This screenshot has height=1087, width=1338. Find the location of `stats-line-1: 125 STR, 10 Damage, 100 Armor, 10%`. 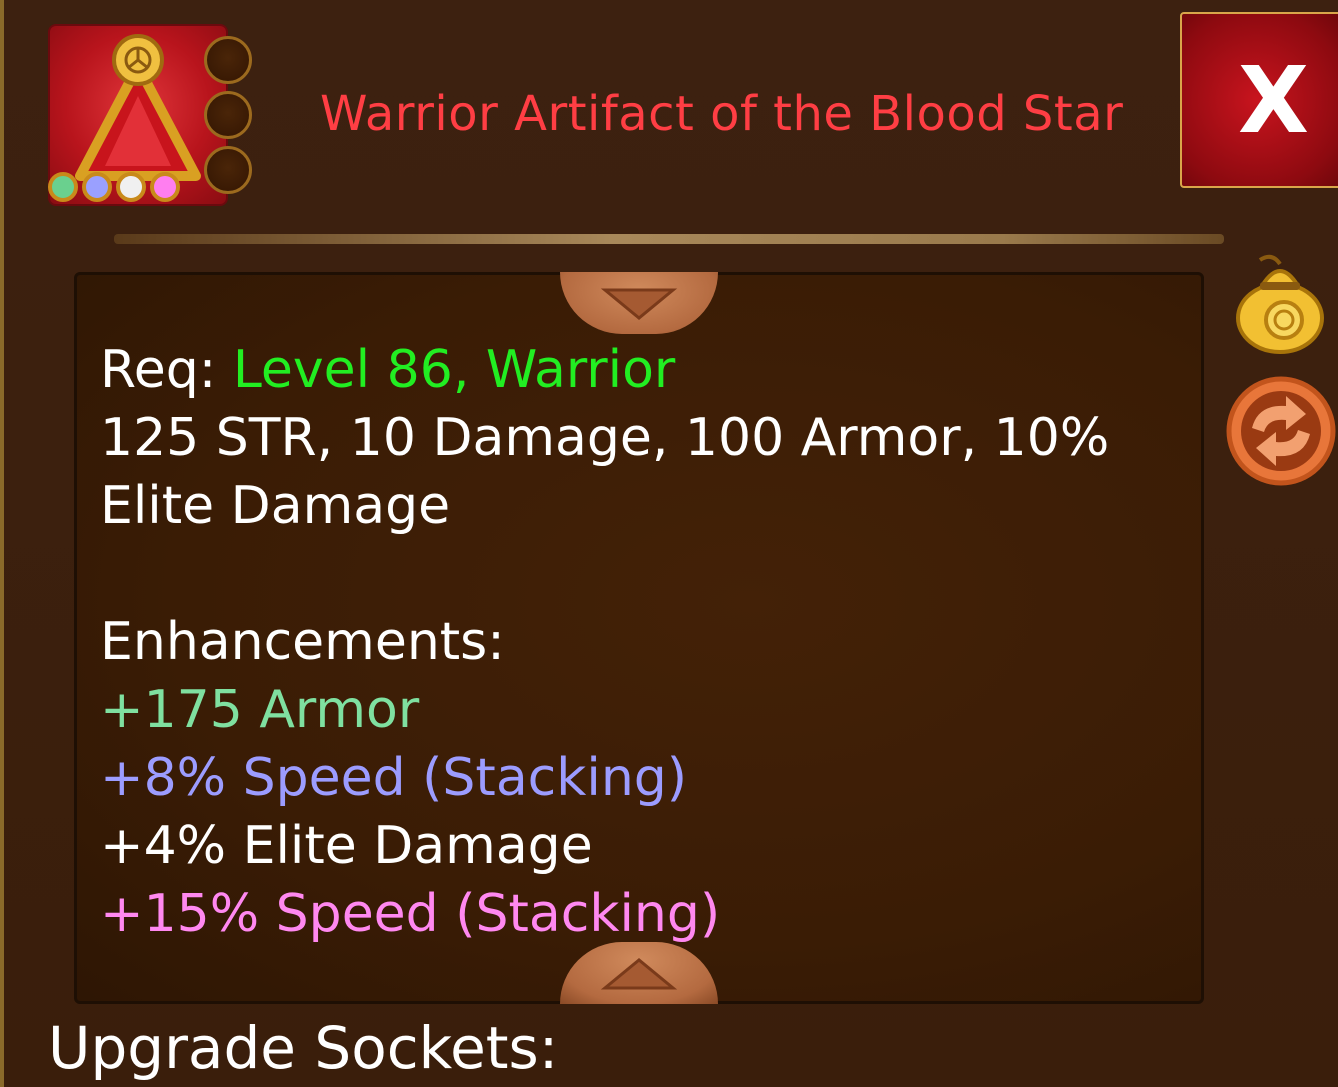

stats-line-1: 125 STR, 10 Damage, 100 Armor, 10% is located at coordinates (605, 438).